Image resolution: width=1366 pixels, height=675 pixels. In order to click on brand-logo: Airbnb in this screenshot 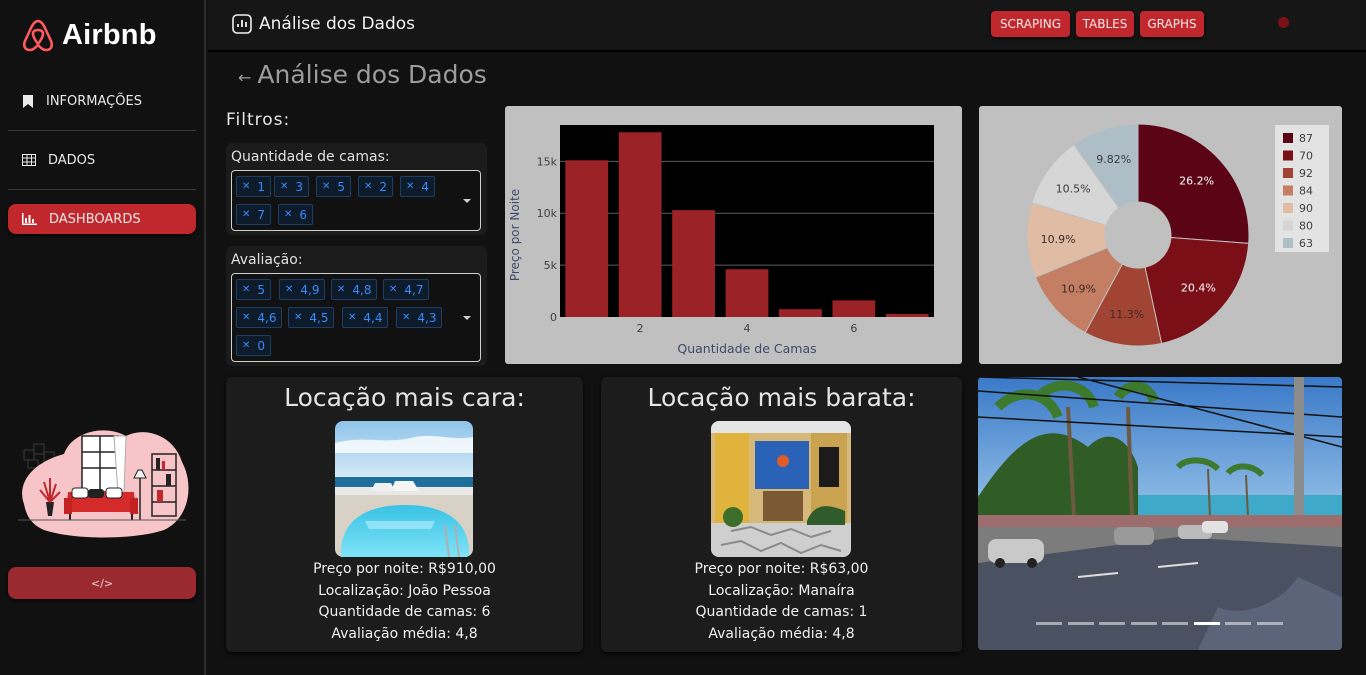, I will do `click(89, 35)`.